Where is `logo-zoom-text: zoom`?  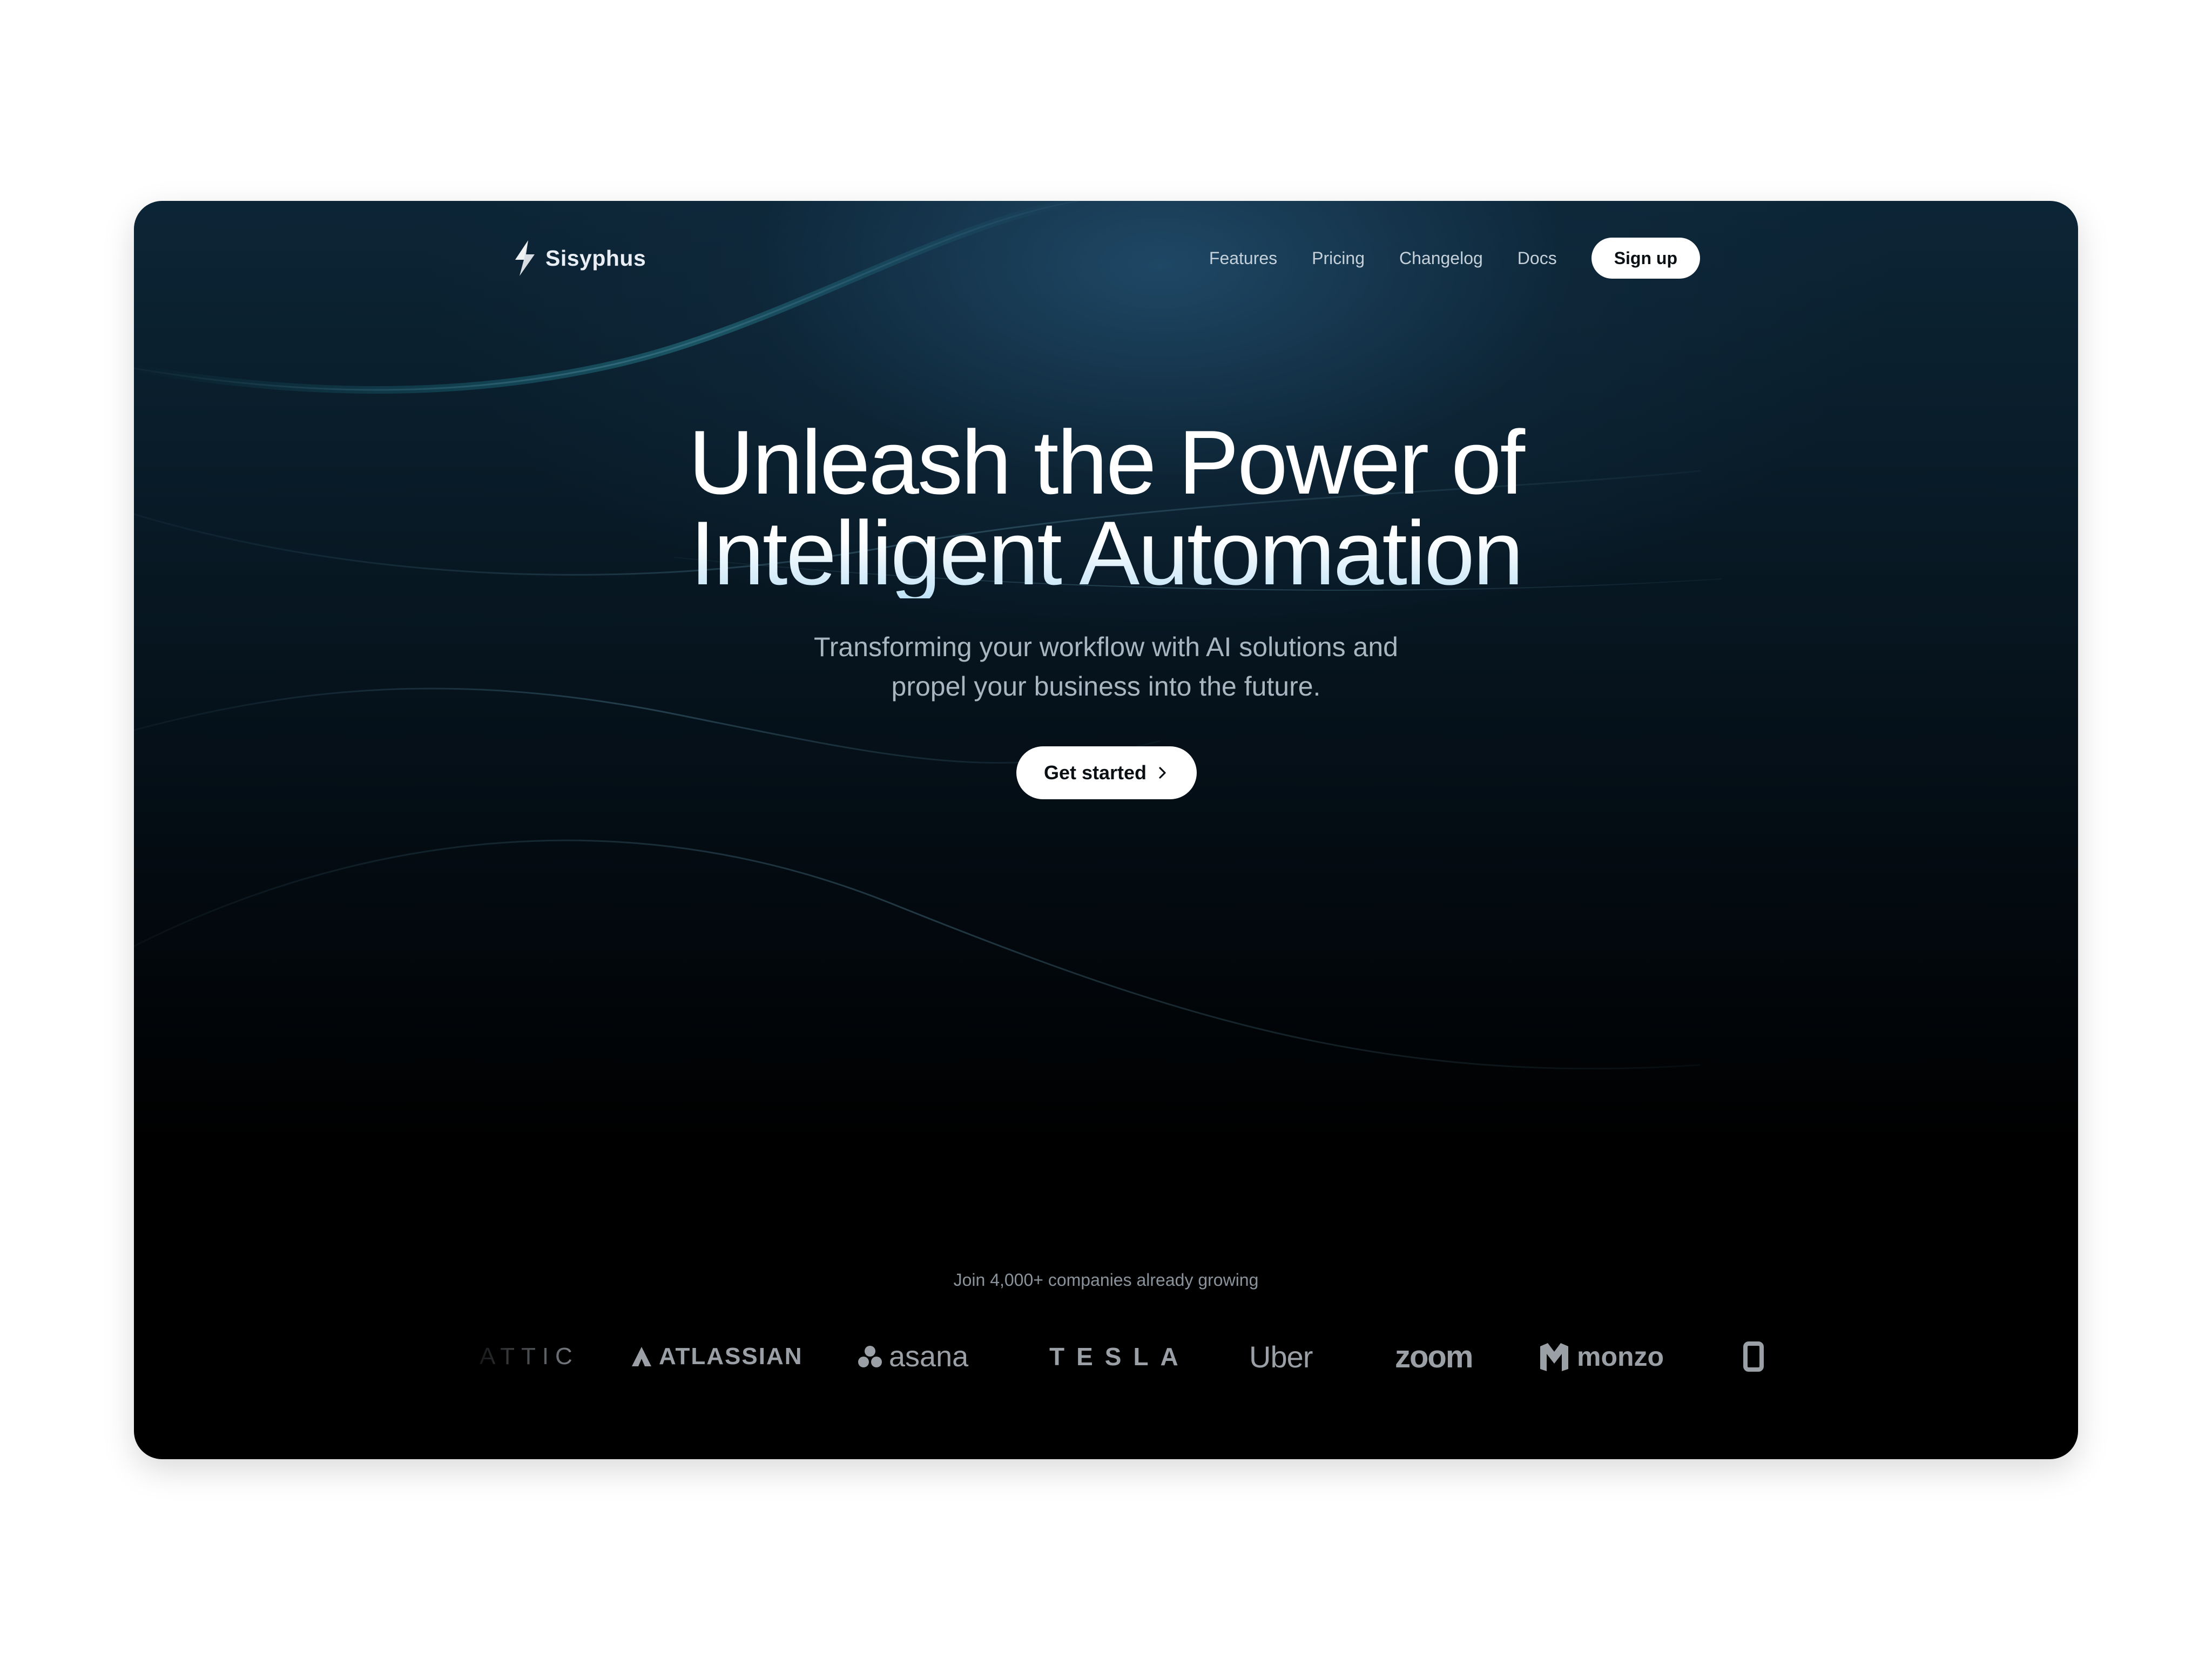 logo-zoom-text: zoom is located at coordinates (1434, 1356).